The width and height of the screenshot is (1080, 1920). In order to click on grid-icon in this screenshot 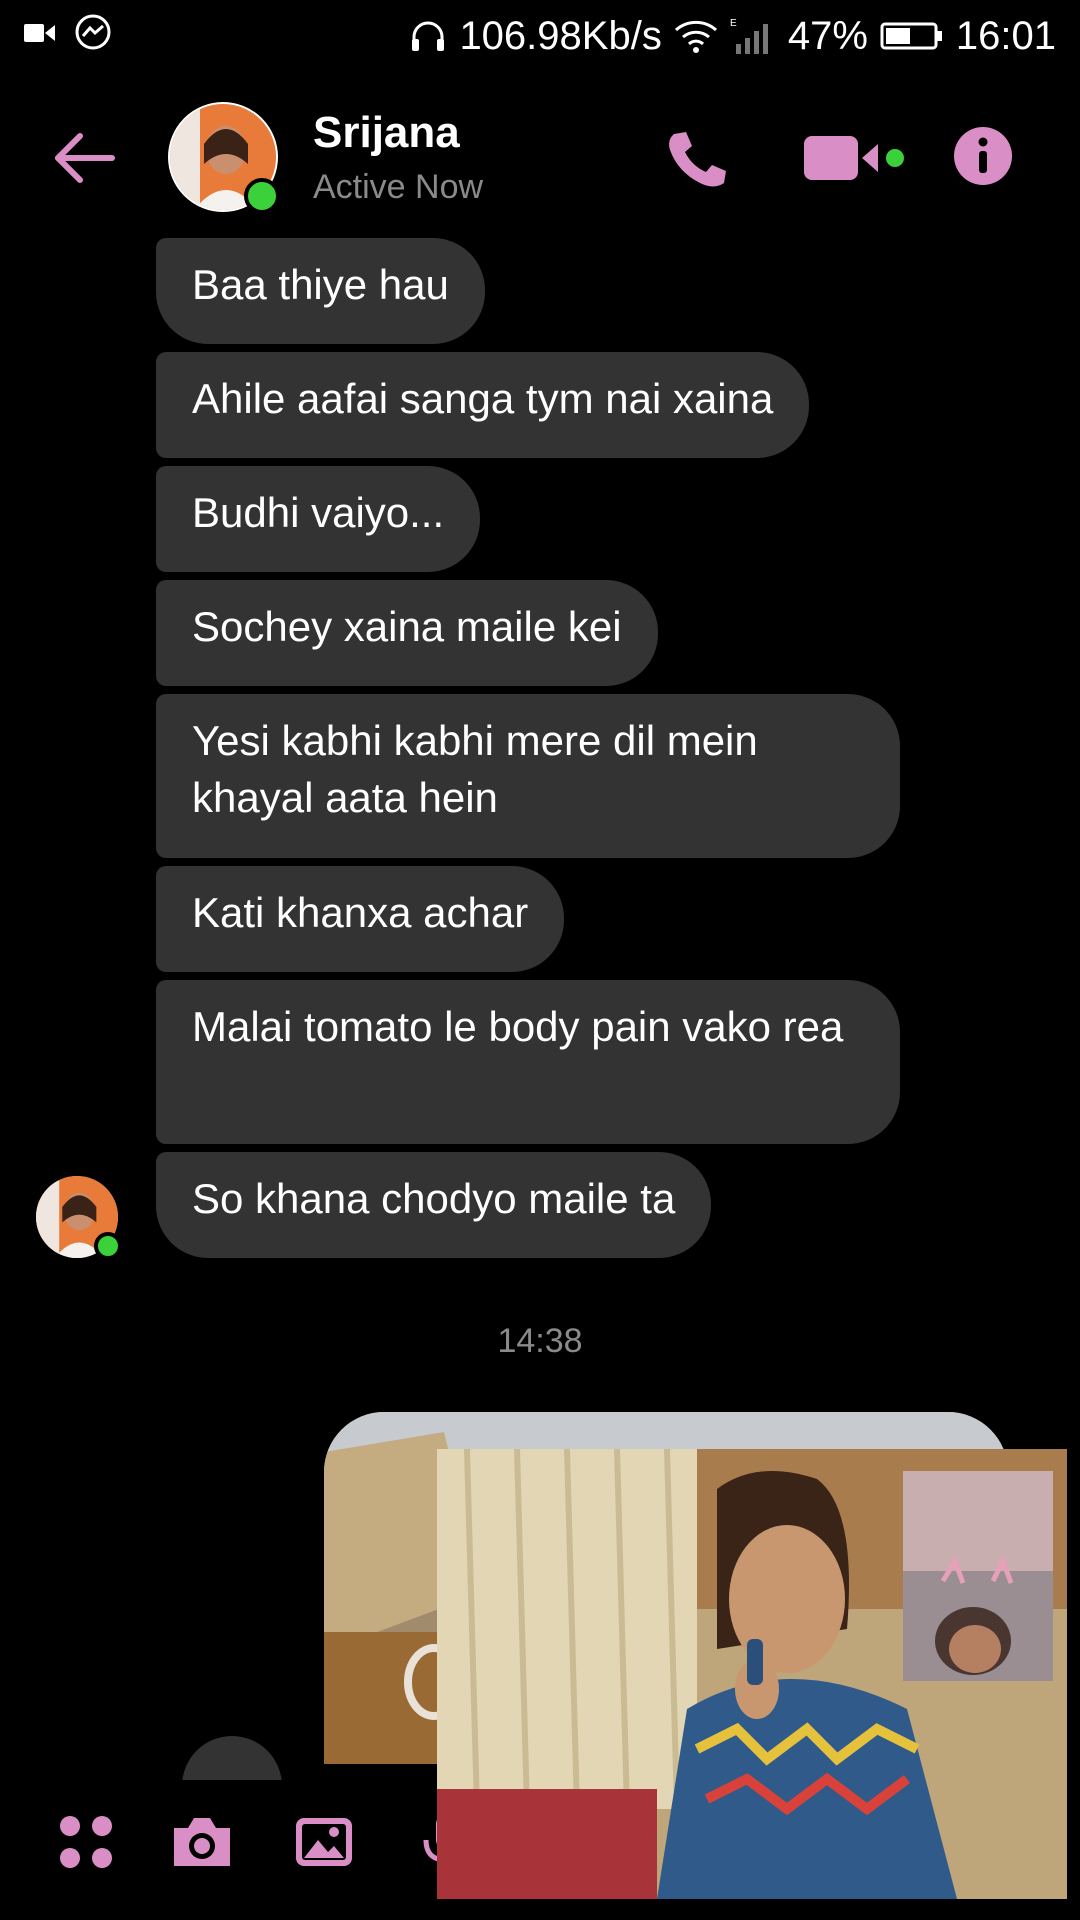, I will do `click(86, 1842)`.